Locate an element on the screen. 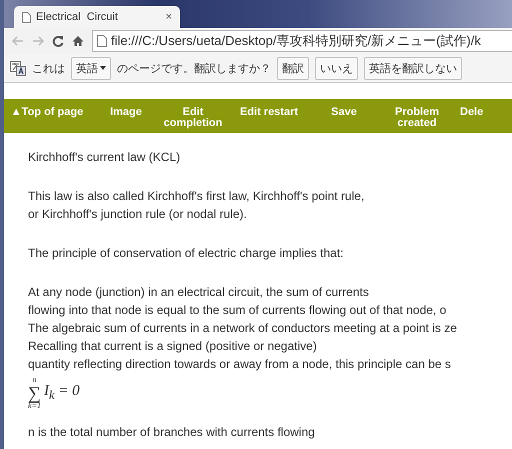  address-field: file:///C:/Users/ueta/Desktop/専攻科特別研究/新メニュー(試作)/k is located at coordinates (302, 41).